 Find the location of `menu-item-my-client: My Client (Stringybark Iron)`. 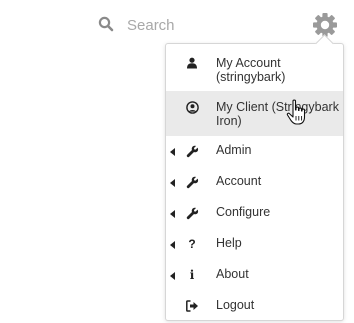

menu-item-my-client: My Client (Stringybark Iron) is located at coordinates (254, 113).